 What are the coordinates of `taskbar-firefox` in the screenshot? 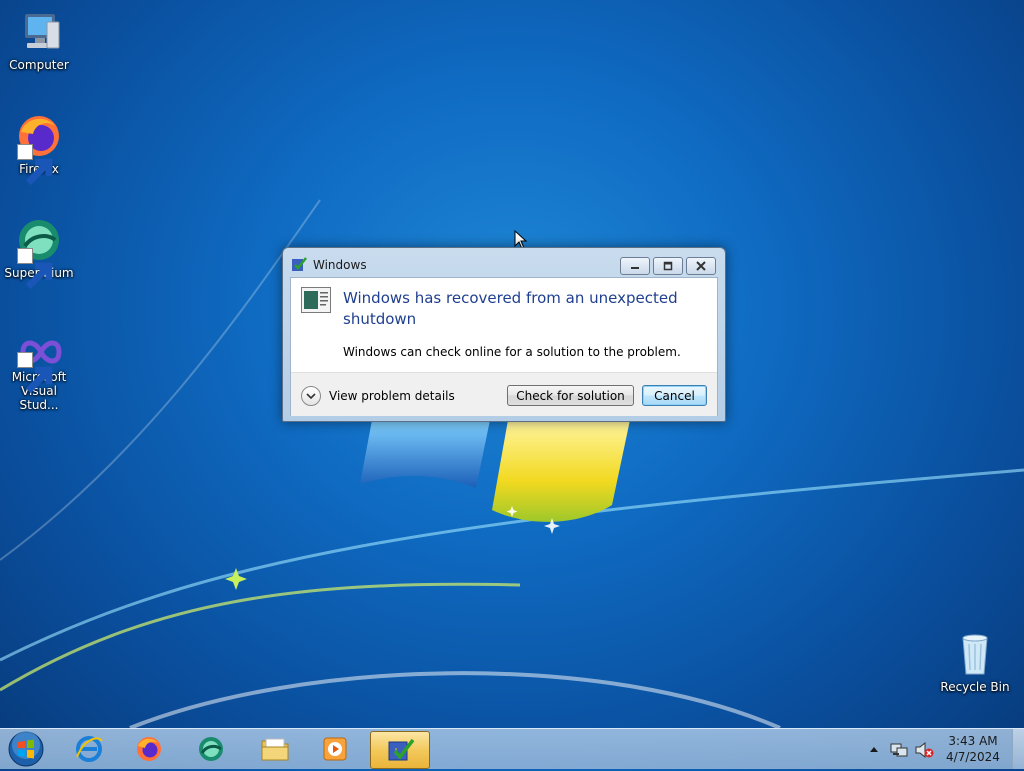 It's located at (149, 749).